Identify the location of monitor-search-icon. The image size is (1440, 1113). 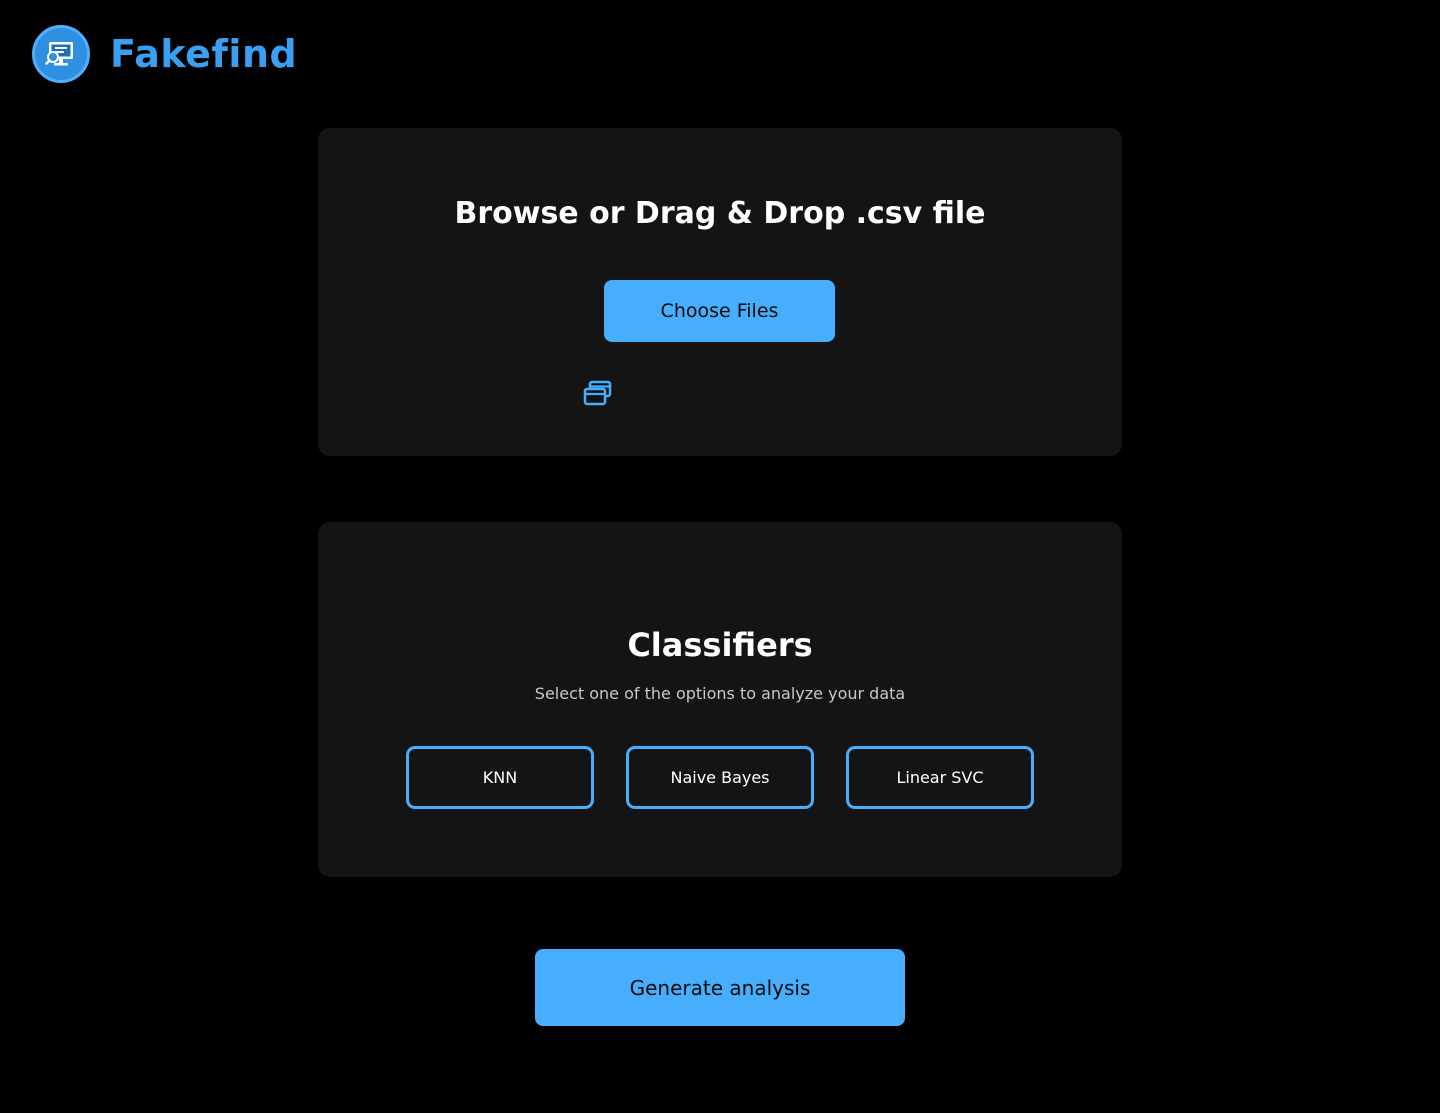
(61, 54).